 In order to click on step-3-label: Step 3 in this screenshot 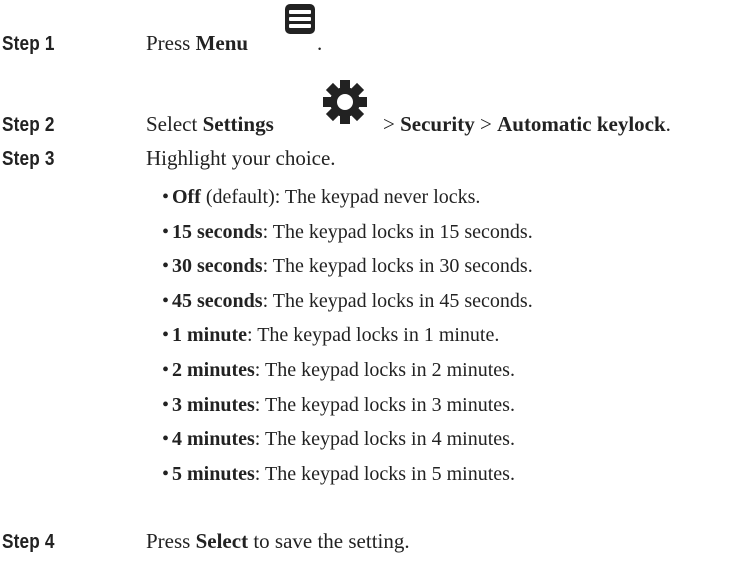, I will do `click(28, 159)`.